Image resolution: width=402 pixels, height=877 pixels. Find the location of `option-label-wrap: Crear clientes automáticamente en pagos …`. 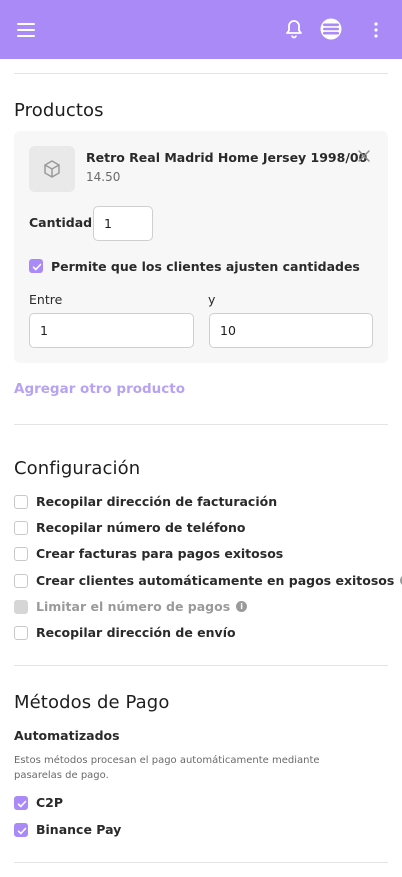

option-label-wrap: Crear clientes automáticamente en pagos … is located at coordinates (219, 581).